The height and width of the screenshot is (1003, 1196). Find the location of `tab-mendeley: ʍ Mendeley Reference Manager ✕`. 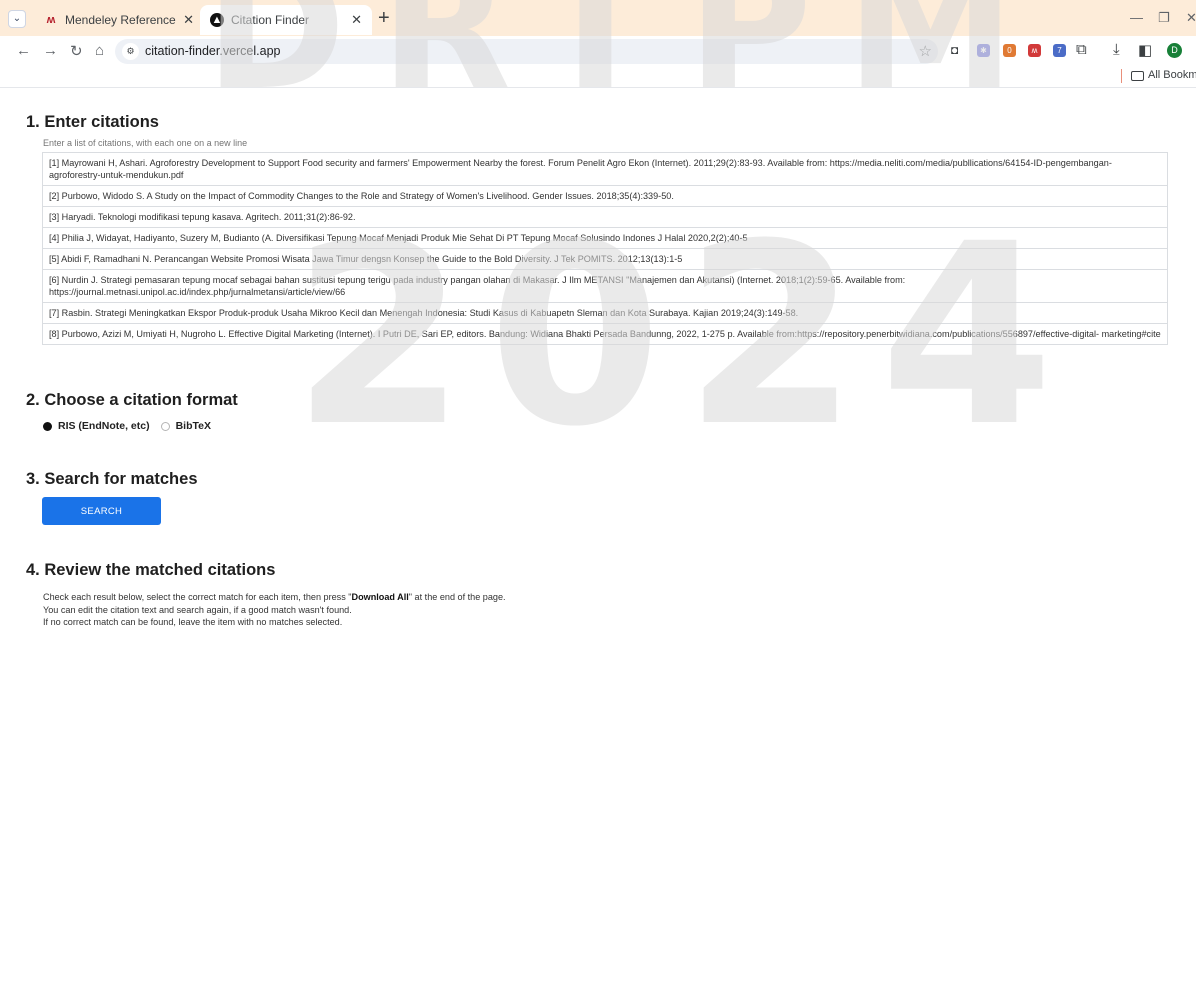

tab-mendeley: ʍ Mendeley Reference Manager ✕ is located at coordinates (119, 20).